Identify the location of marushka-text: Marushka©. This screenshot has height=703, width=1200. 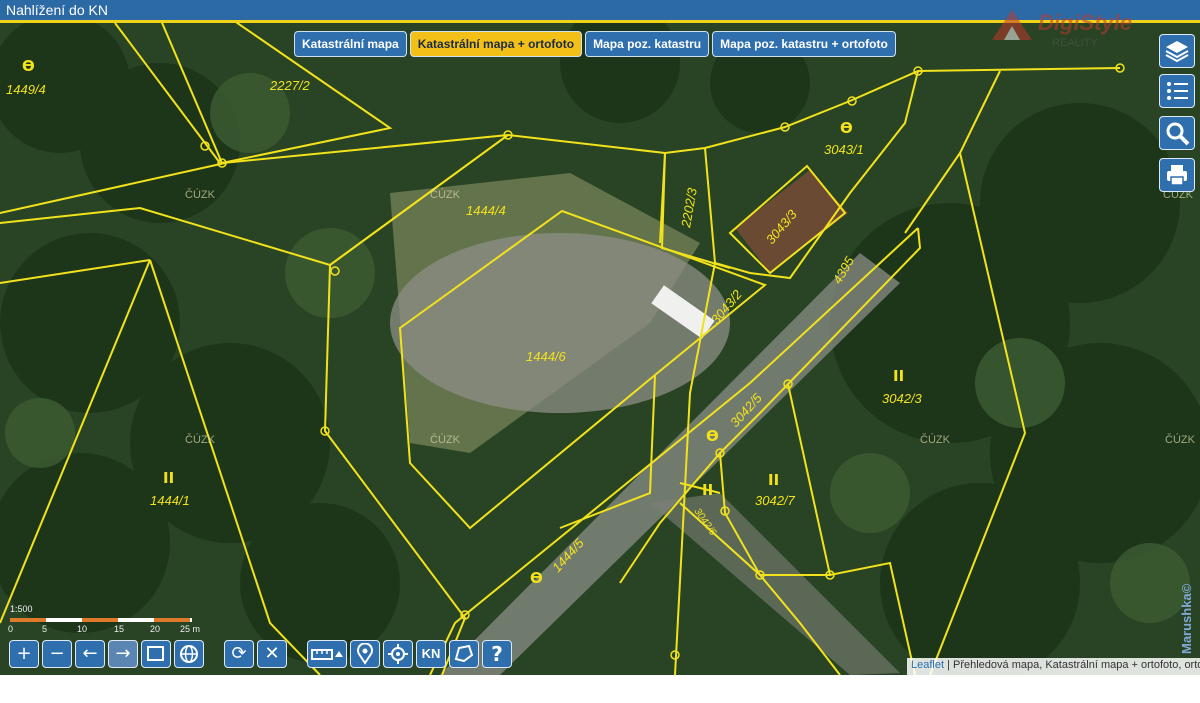
(1186, 618).